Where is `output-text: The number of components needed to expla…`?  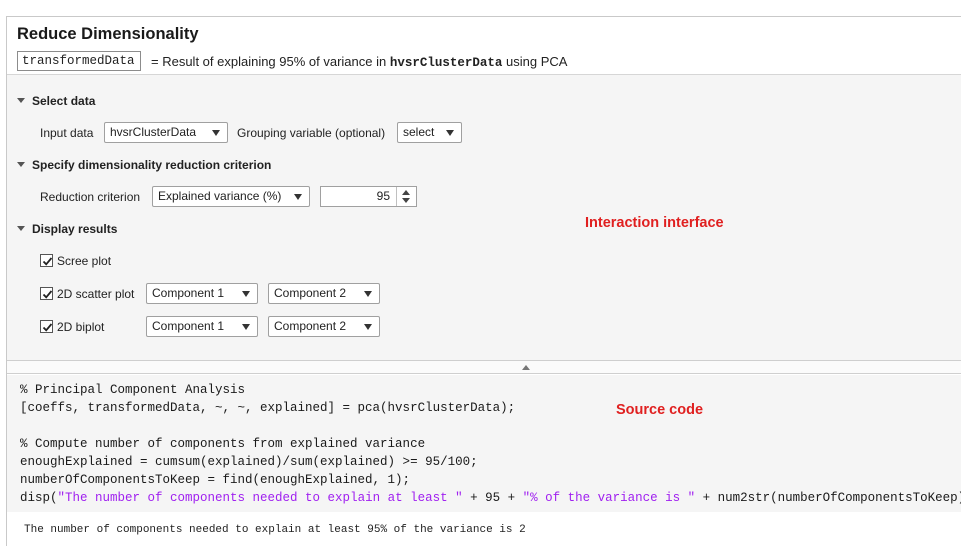
output-text: The number of components needed to expla… is located at coordinates (275, 530).